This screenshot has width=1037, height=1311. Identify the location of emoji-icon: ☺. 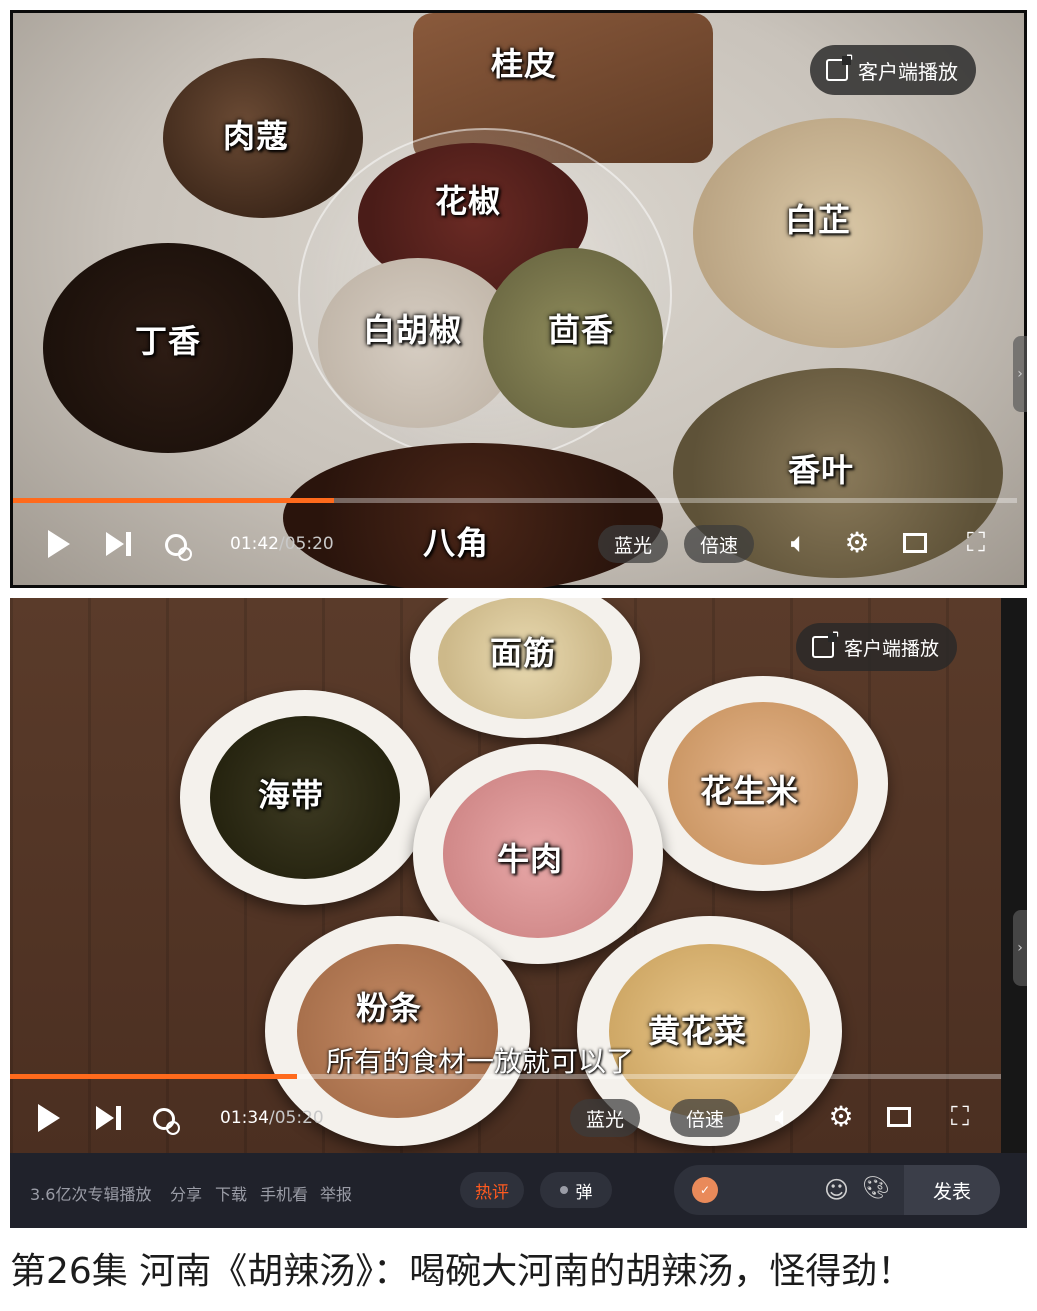
(836, 1190).